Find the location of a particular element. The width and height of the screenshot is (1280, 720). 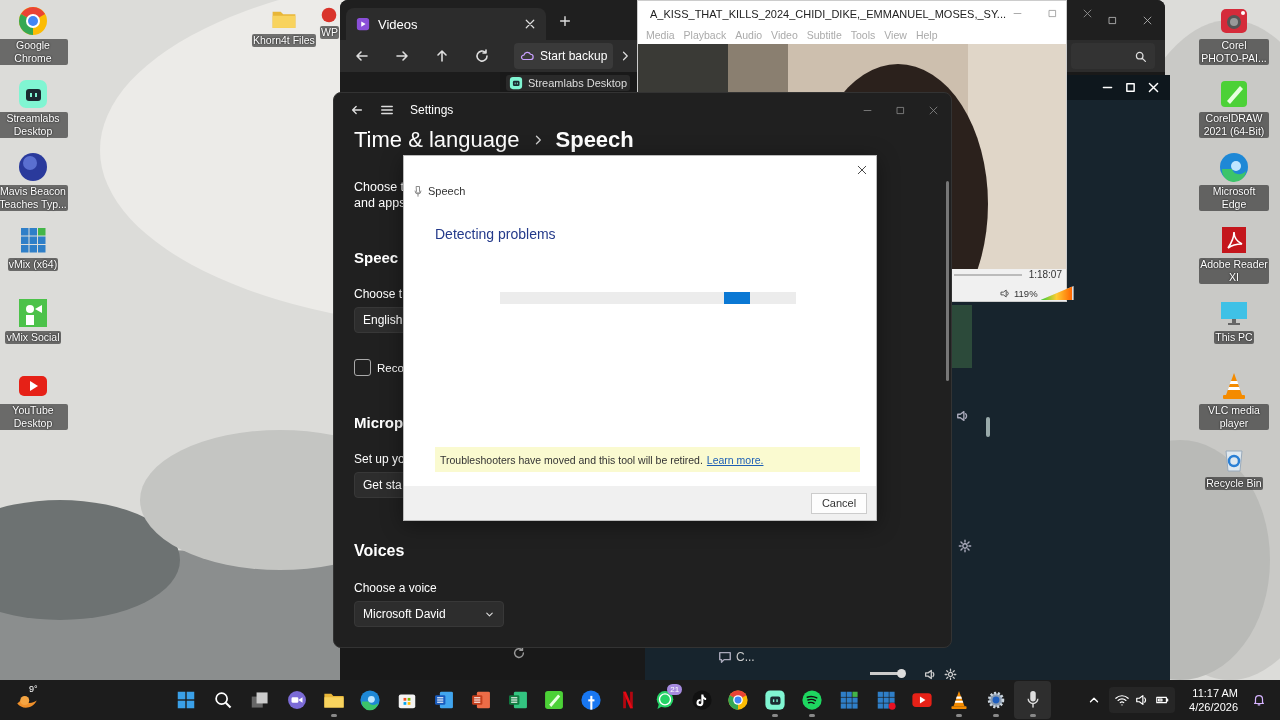

notification-badge: 21 is located at coordinates (675, 689).